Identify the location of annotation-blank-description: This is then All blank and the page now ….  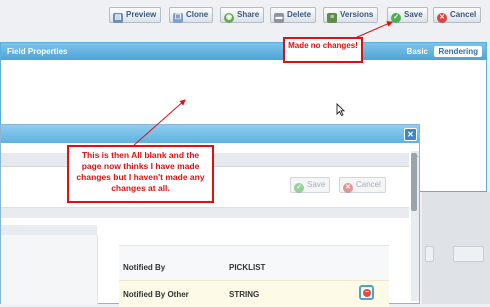
(140, 174).